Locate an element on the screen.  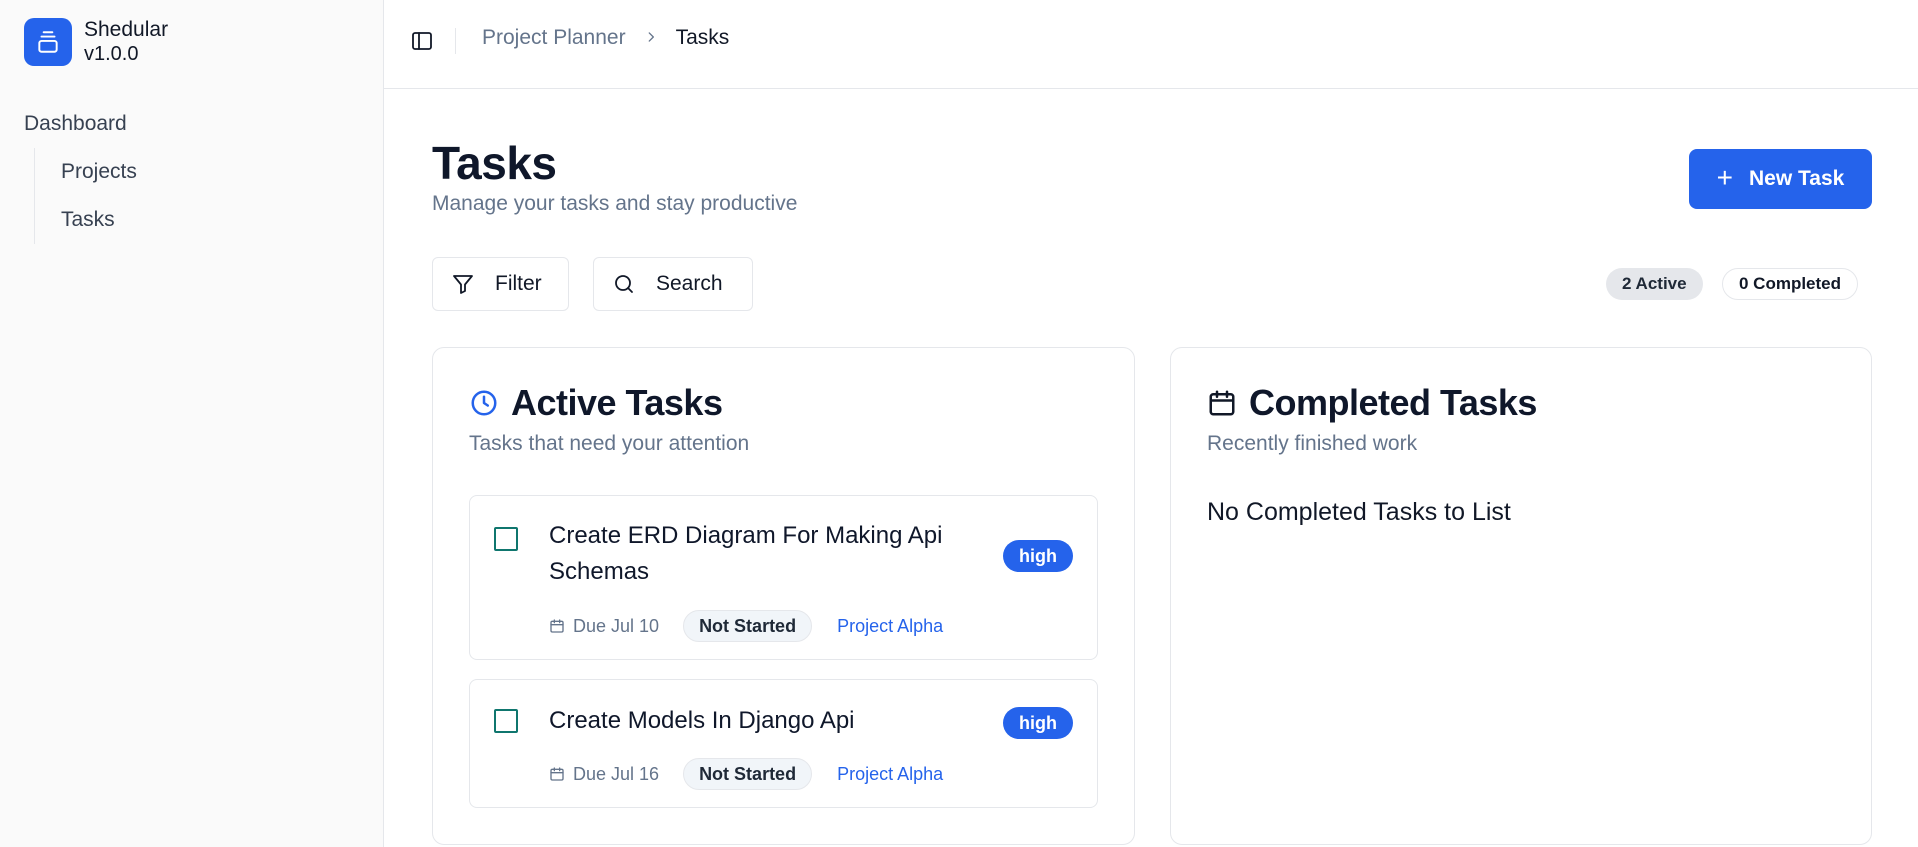
empty-state-message: No Completed Tasks to List is located at coordinates (1359, 512).